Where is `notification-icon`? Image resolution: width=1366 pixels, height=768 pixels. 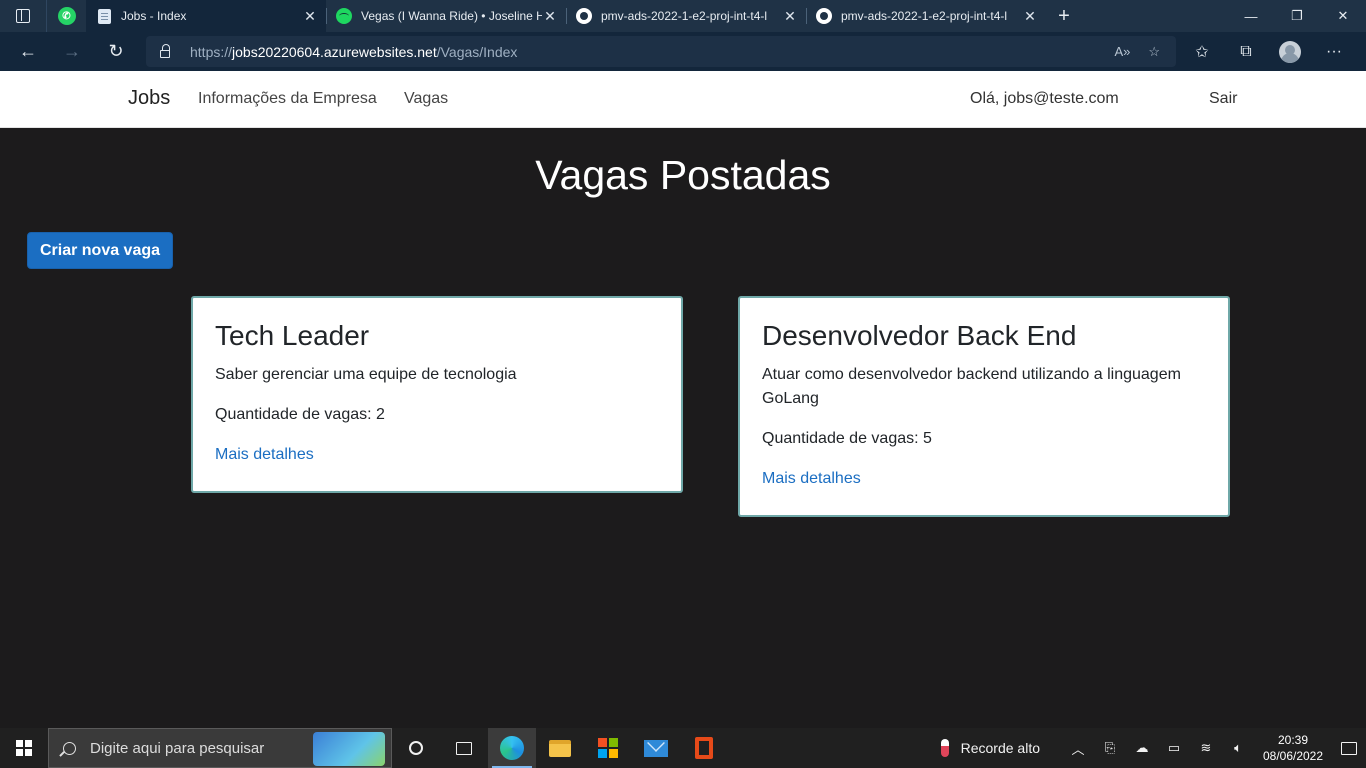 notification-icon is located at coordinates (1349, 748).